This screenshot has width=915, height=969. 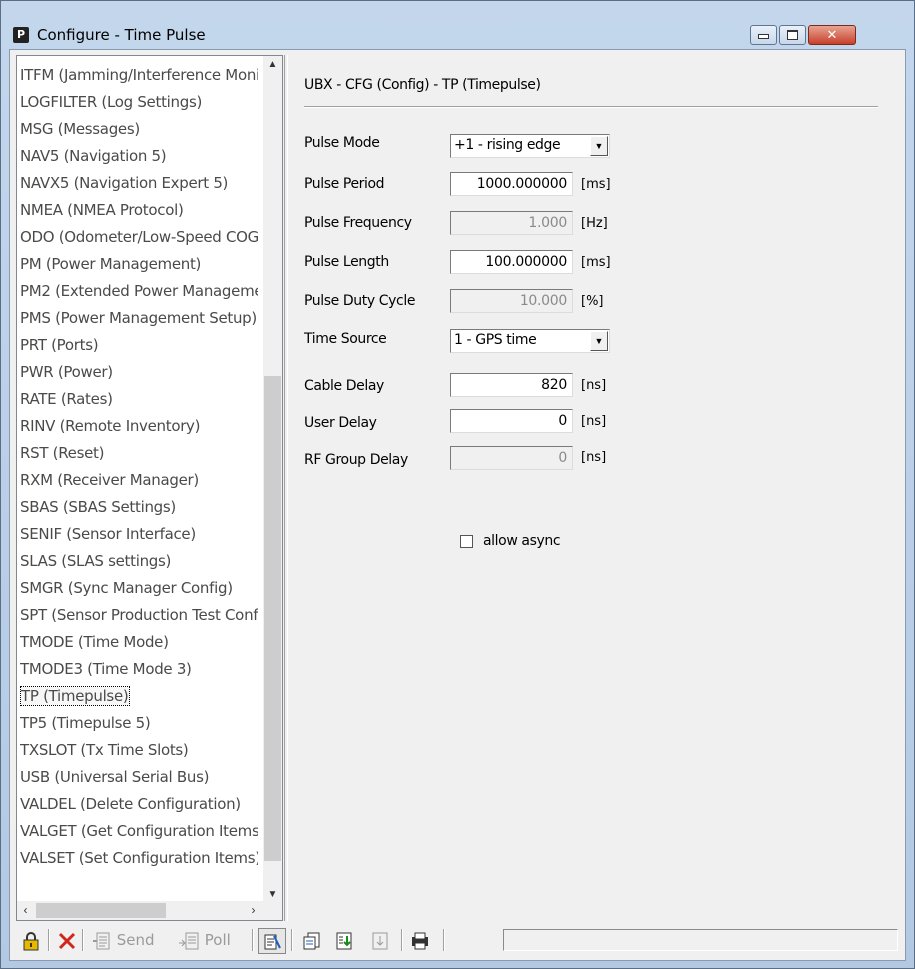 What do you see at coordinates (59, 345) in the screenshot?
I see `list-item-label: PRT (Ports)` at bounding box center [59, 345].